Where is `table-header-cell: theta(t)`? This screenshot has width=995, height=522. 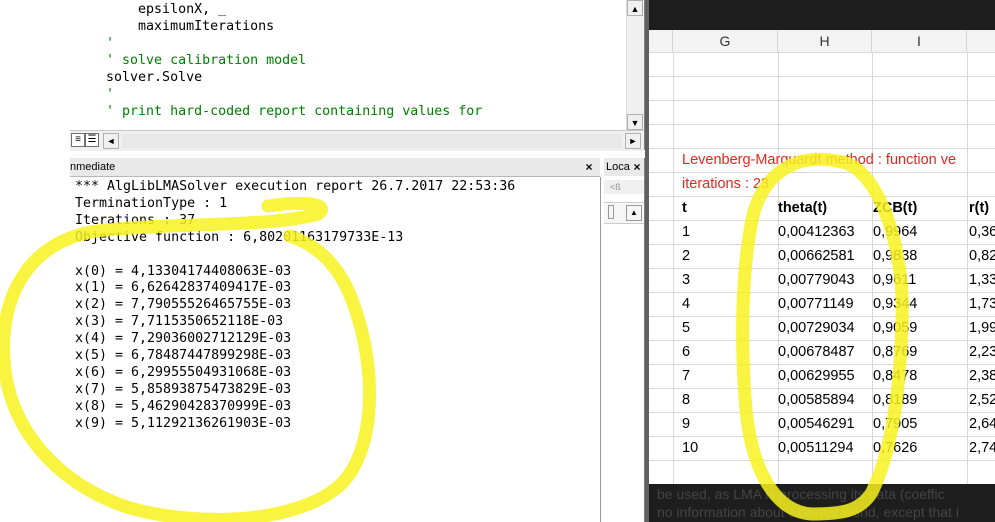 table-header-cell: theta(t) is located at coordinates (802, 208).